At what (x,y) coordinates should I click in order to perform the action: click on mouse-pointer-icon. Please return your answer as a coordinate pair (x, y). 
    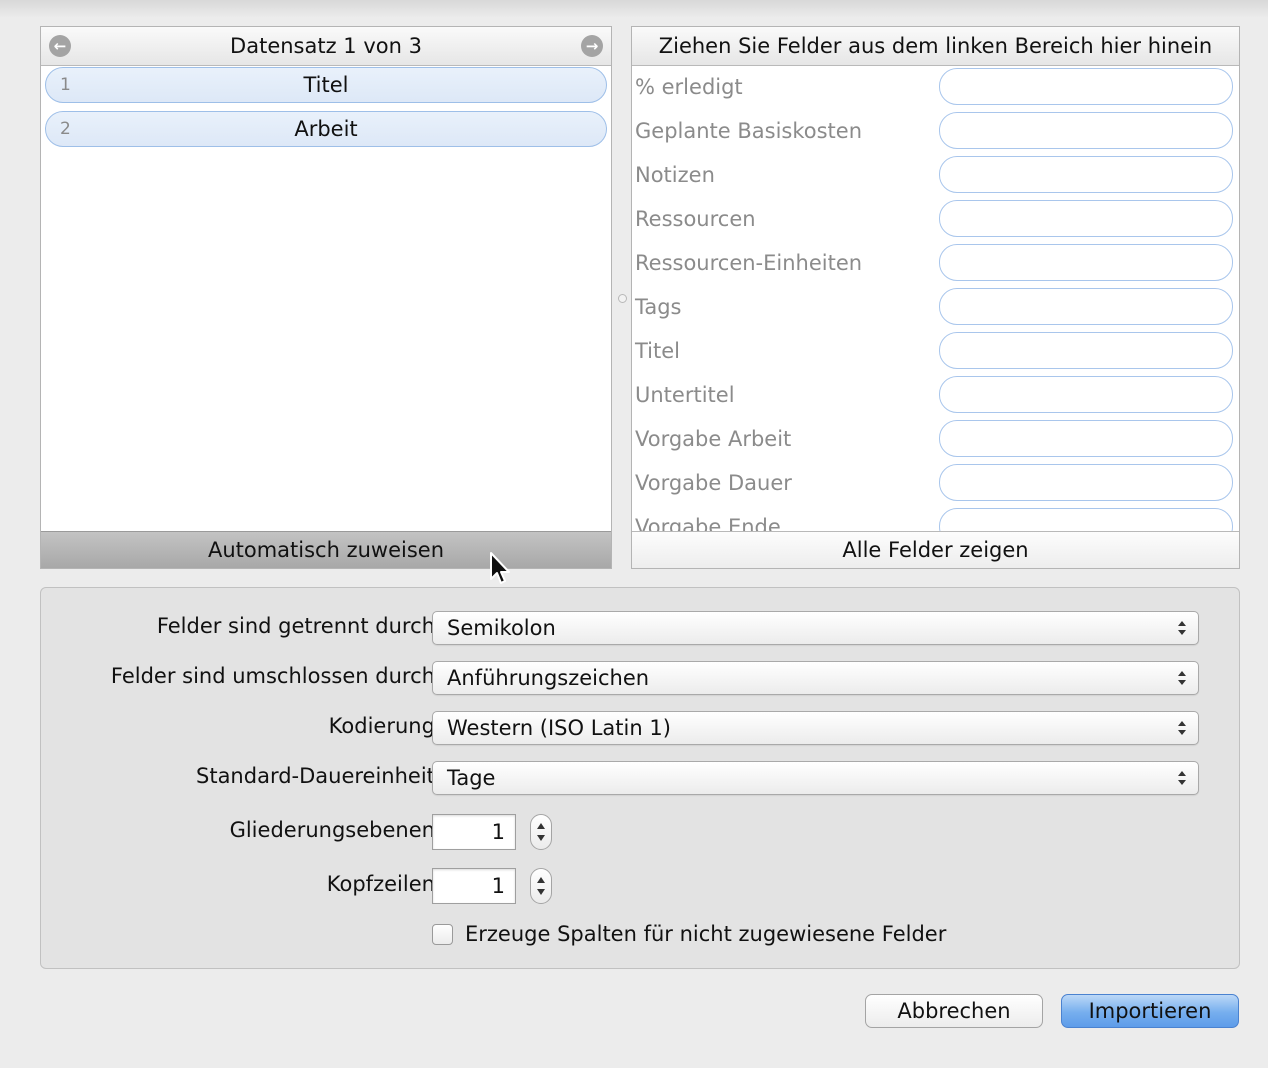
    Looking at the image, I should click on (500, 568).